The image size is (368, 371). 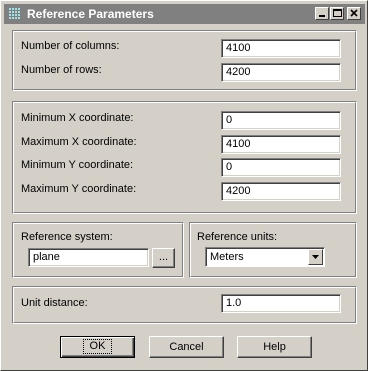 What do you see at coordinates (90, 14) in the screenshot?
I see `window-title: Reference Parameters` at bounding box center [90, 14].